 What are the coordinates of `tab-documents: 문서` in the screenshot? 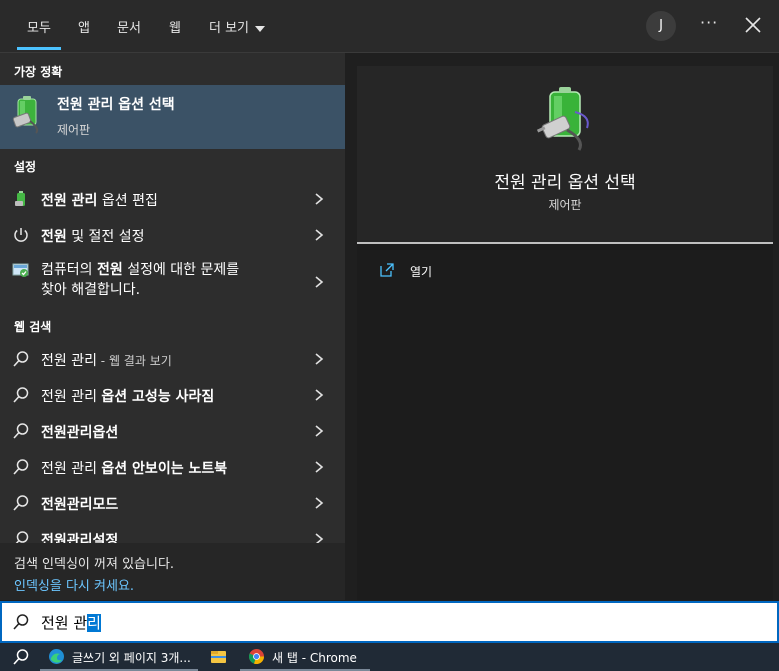 It's located at (129, 26).